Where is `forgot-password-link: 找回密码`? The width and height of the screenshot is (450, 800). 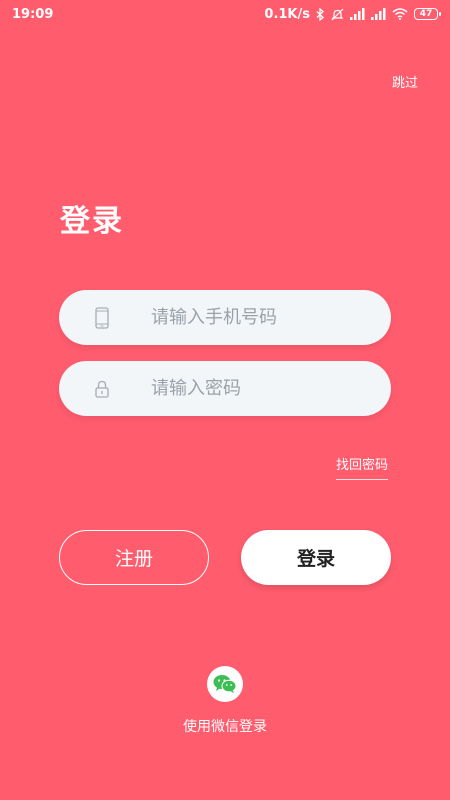
forgot-password-link: 找回密码 is located at coordinates (361, 467).